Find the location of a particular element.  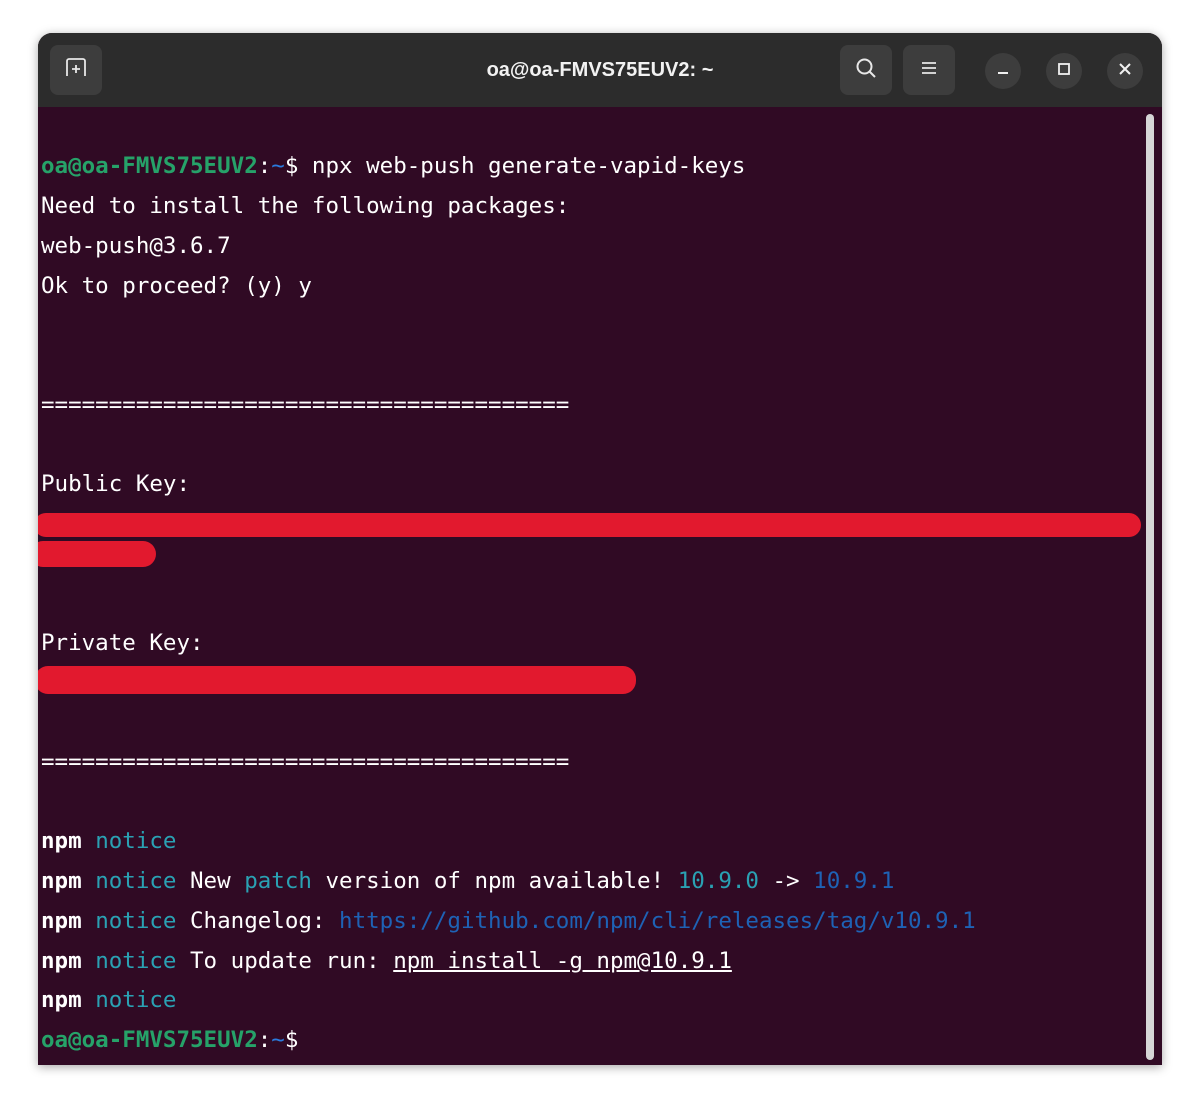

minimize-button is located at coordinates (1003, 71).